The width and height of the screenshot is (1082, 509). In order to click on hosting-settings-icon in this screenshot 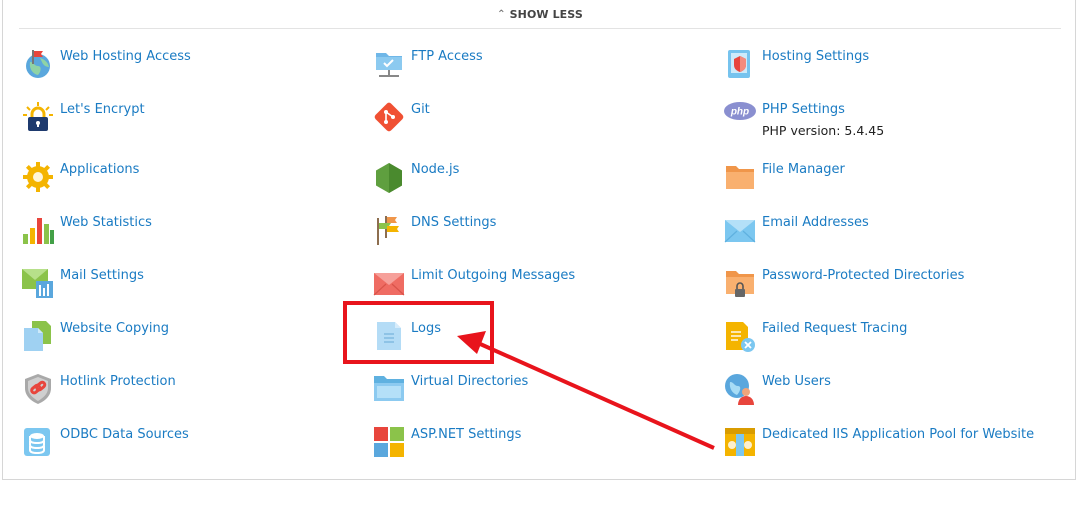, I will do `click(740, 64)`.